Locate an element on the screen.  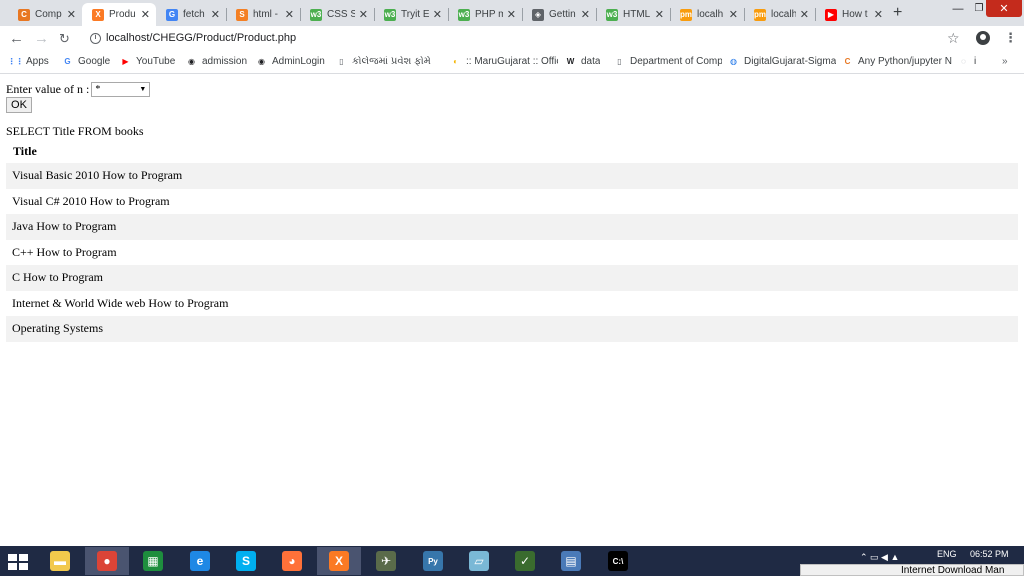
browser-tab: Gfetch ✕ is located at coordinates (191, 14).